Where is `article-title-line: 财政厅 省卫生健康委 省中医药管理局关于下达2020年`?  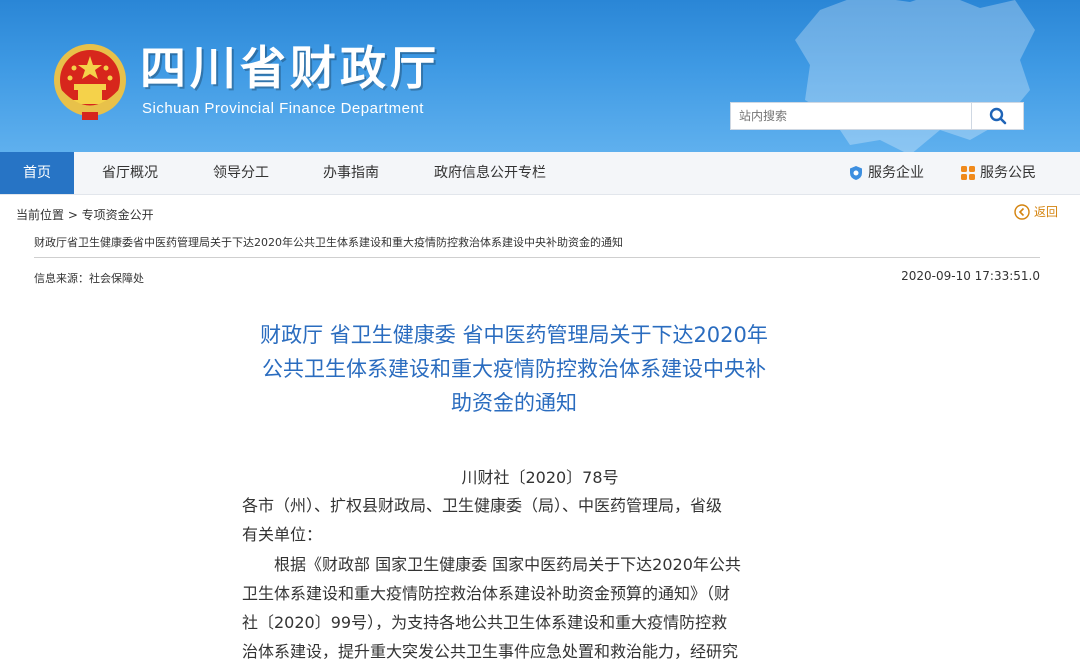 article-title-line: 财政厅 省卫生健康委 省中医药管理局关于下达2020年 is located at coordinates (514, 335).